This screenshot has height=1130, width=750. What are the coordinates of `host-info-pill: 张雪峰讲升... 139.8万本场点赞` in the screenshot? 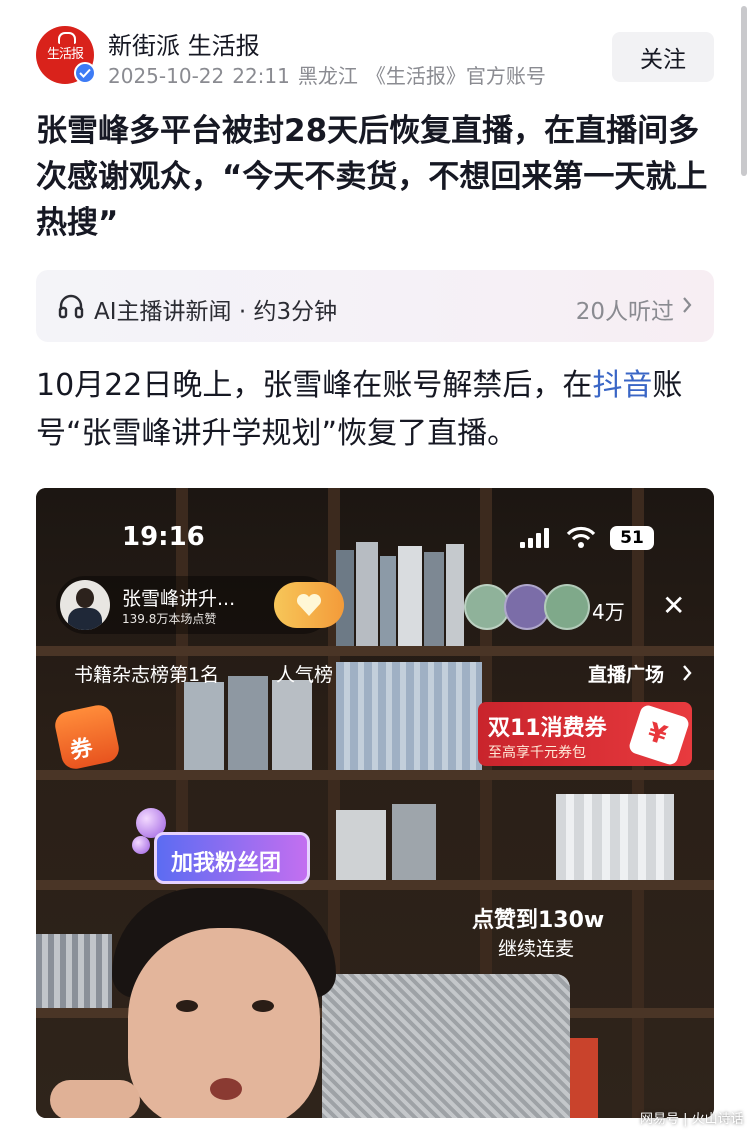 It's located at (200, 605).